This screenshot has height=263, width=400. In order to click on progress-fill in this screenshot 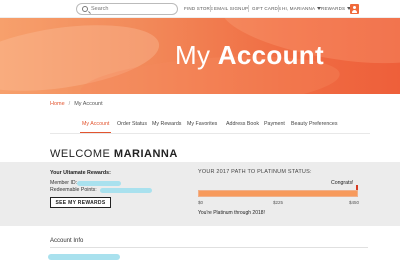, I will do `click(278, 193)`.